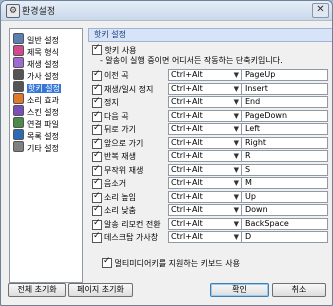 This screenshot has width=333, height=306. What do you see at coordinates (36, 123) in the screenshot?
I see `sidebar-item-7: 연결 파일` at bounding box center [36, 123].